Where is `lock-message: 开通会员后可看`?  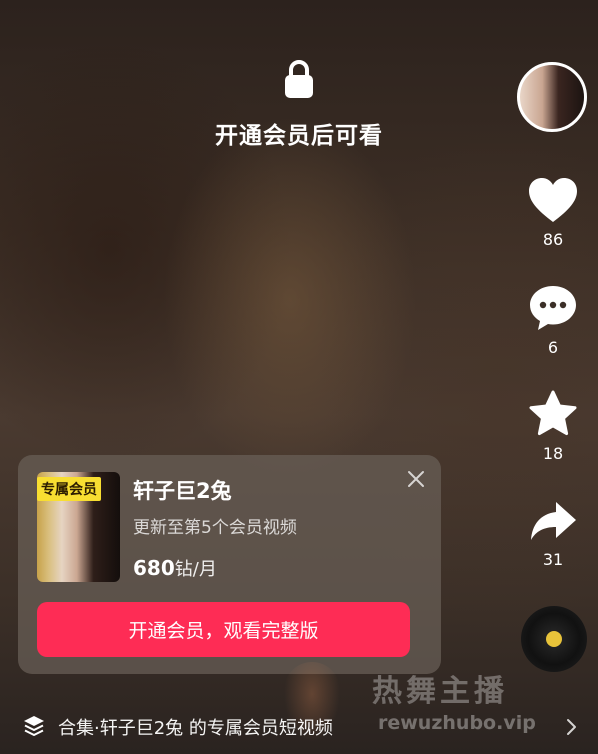 lock-message: 开通会员后可看 is located at coordinates (299, 136).